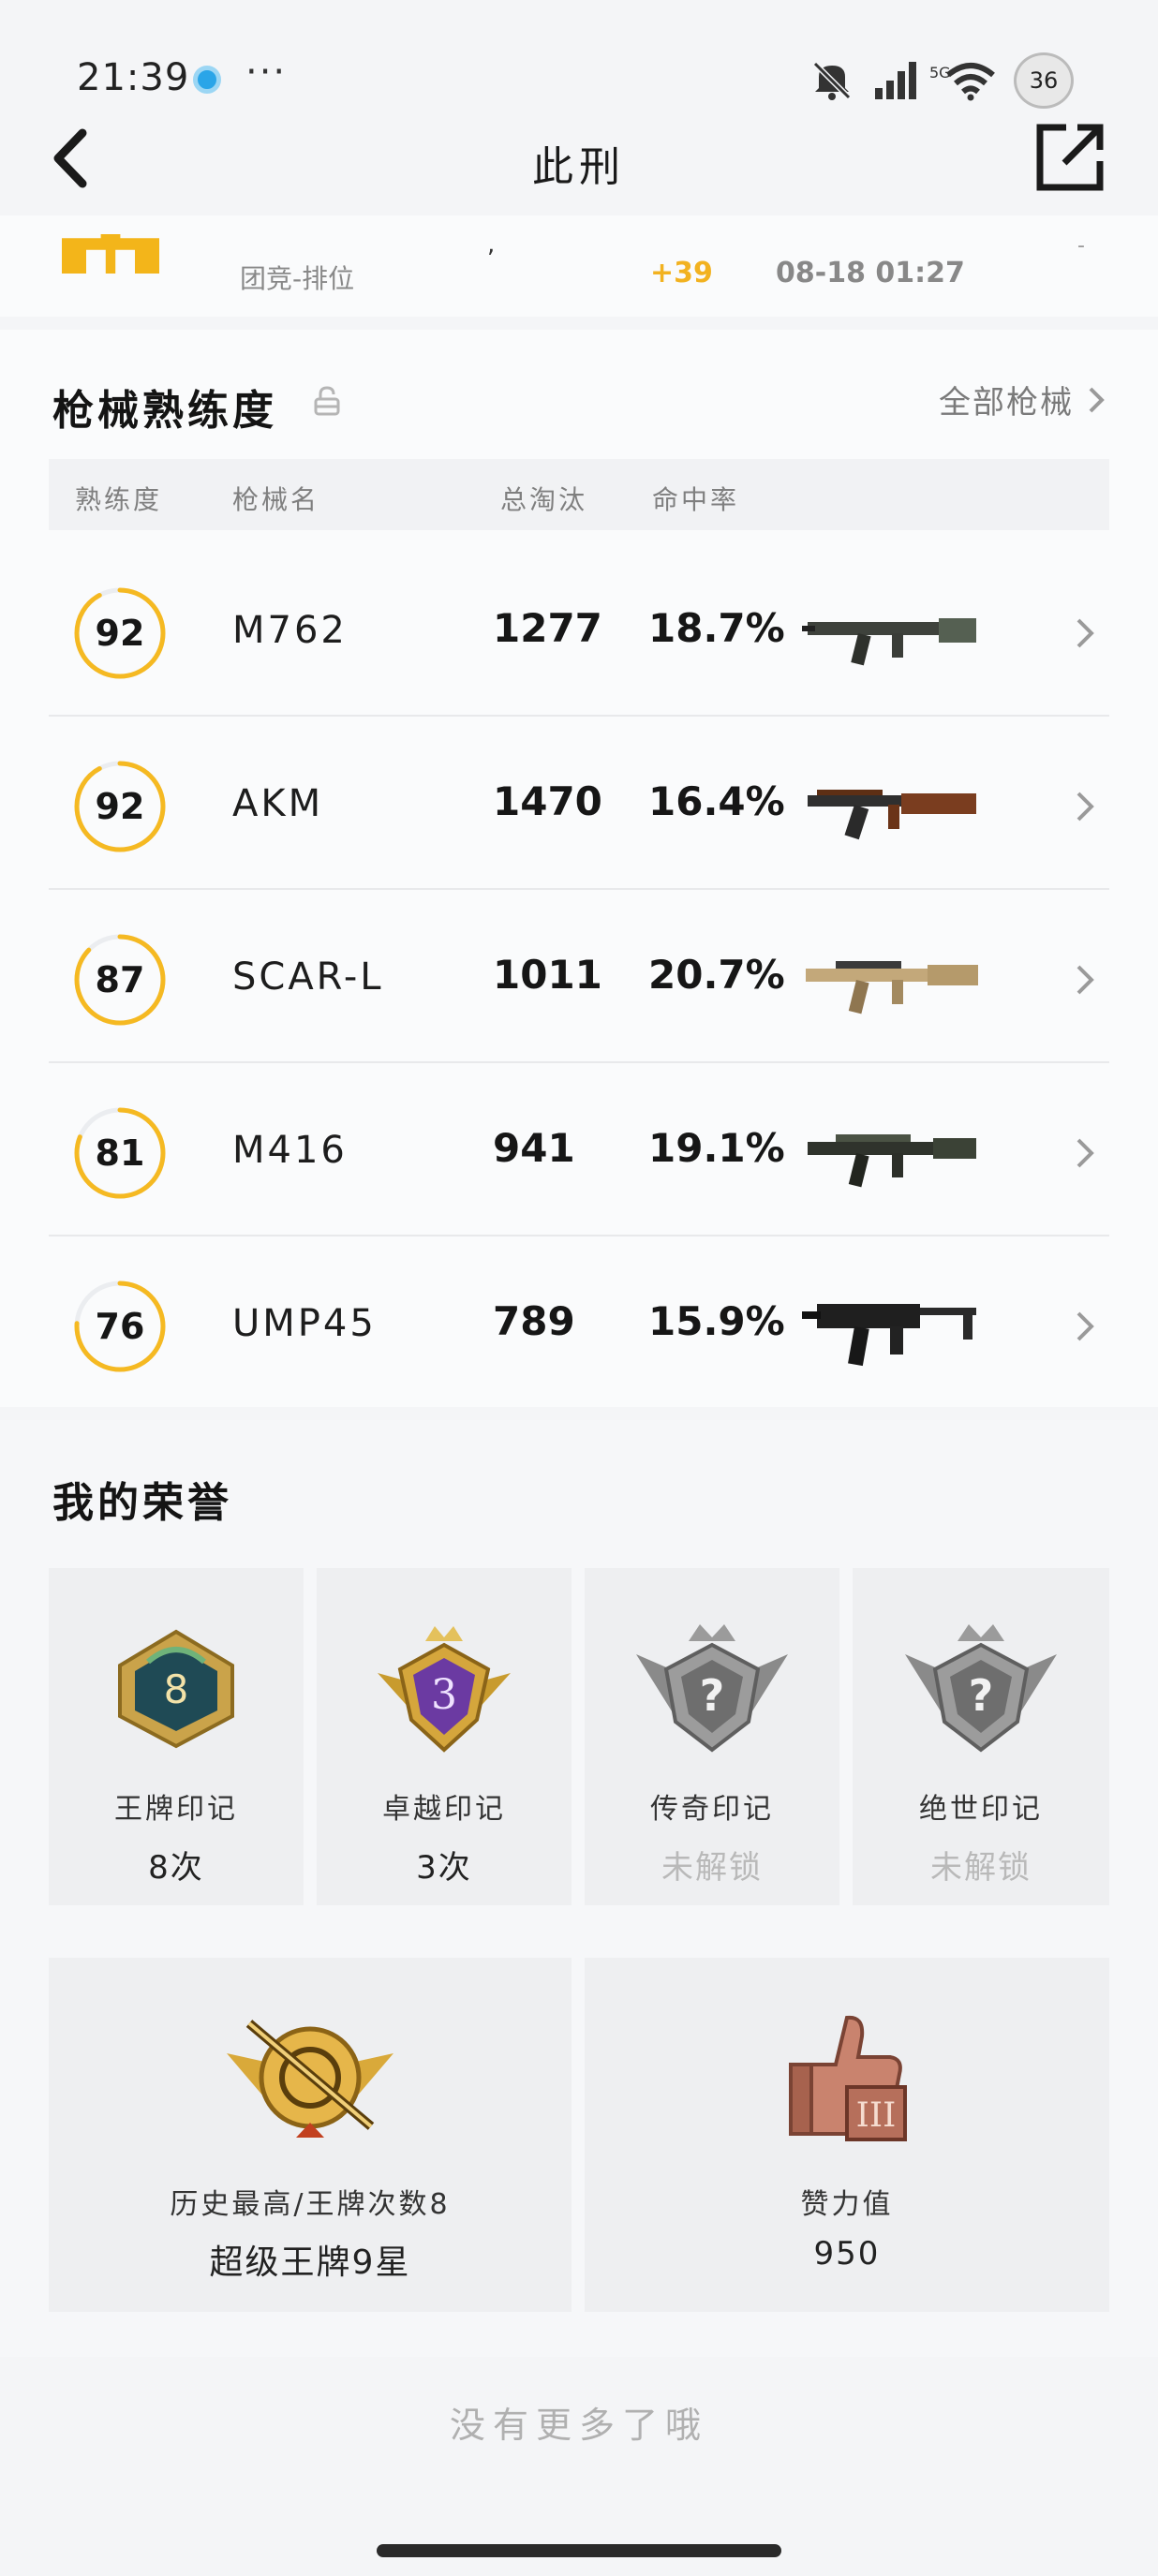  Describe the element at coordinates (892, 988) in the screenshot. I see `scar-l-rifle-icon` at that location.